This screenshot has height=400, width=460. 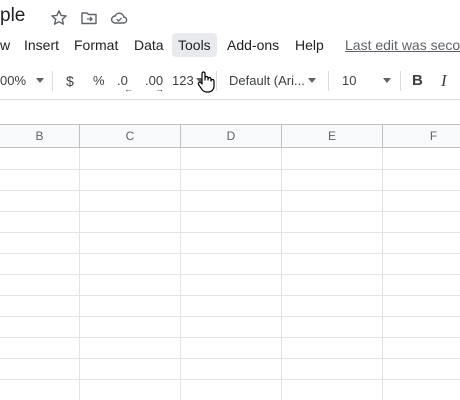 What do you see at coordinates (128, 89) in the screenshot?
I see `arrow-left-icon: ←` at bounding box center [128, 89].